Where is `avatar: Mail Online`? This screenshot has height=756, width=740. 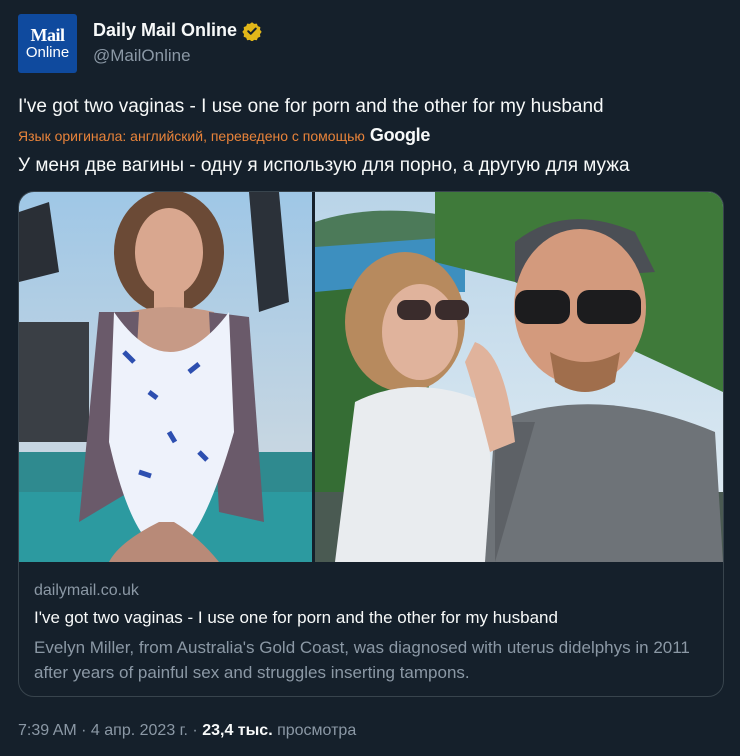 avatar: Mail Online is located at coordinates (47, 43).